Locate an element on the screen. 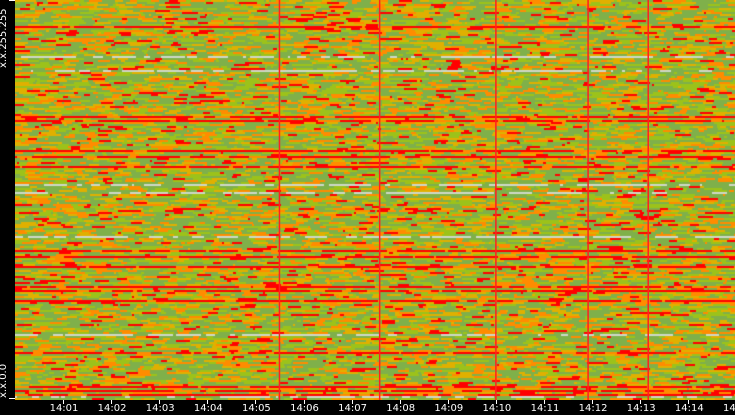 The height and width of the screenshot is (415, 735). x-tick-label: 14:11 is located at coordinates (545, 408).